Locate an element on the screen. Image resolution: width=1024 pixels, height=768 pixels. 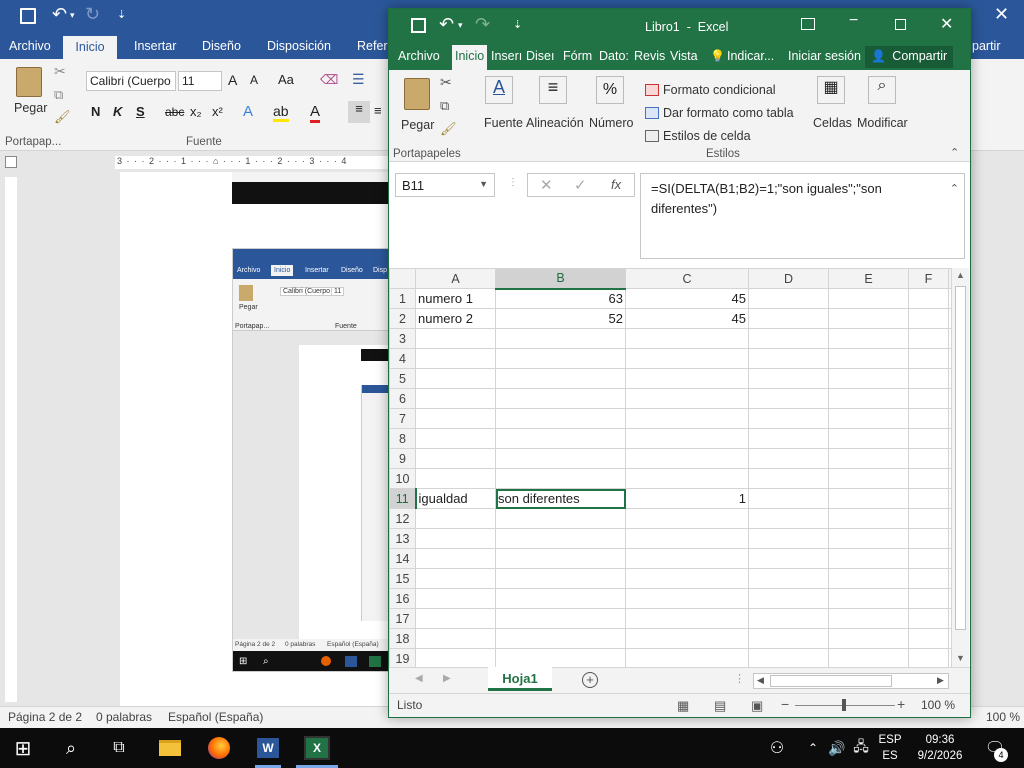
cell-E4 is located at coordinates (868, 358).